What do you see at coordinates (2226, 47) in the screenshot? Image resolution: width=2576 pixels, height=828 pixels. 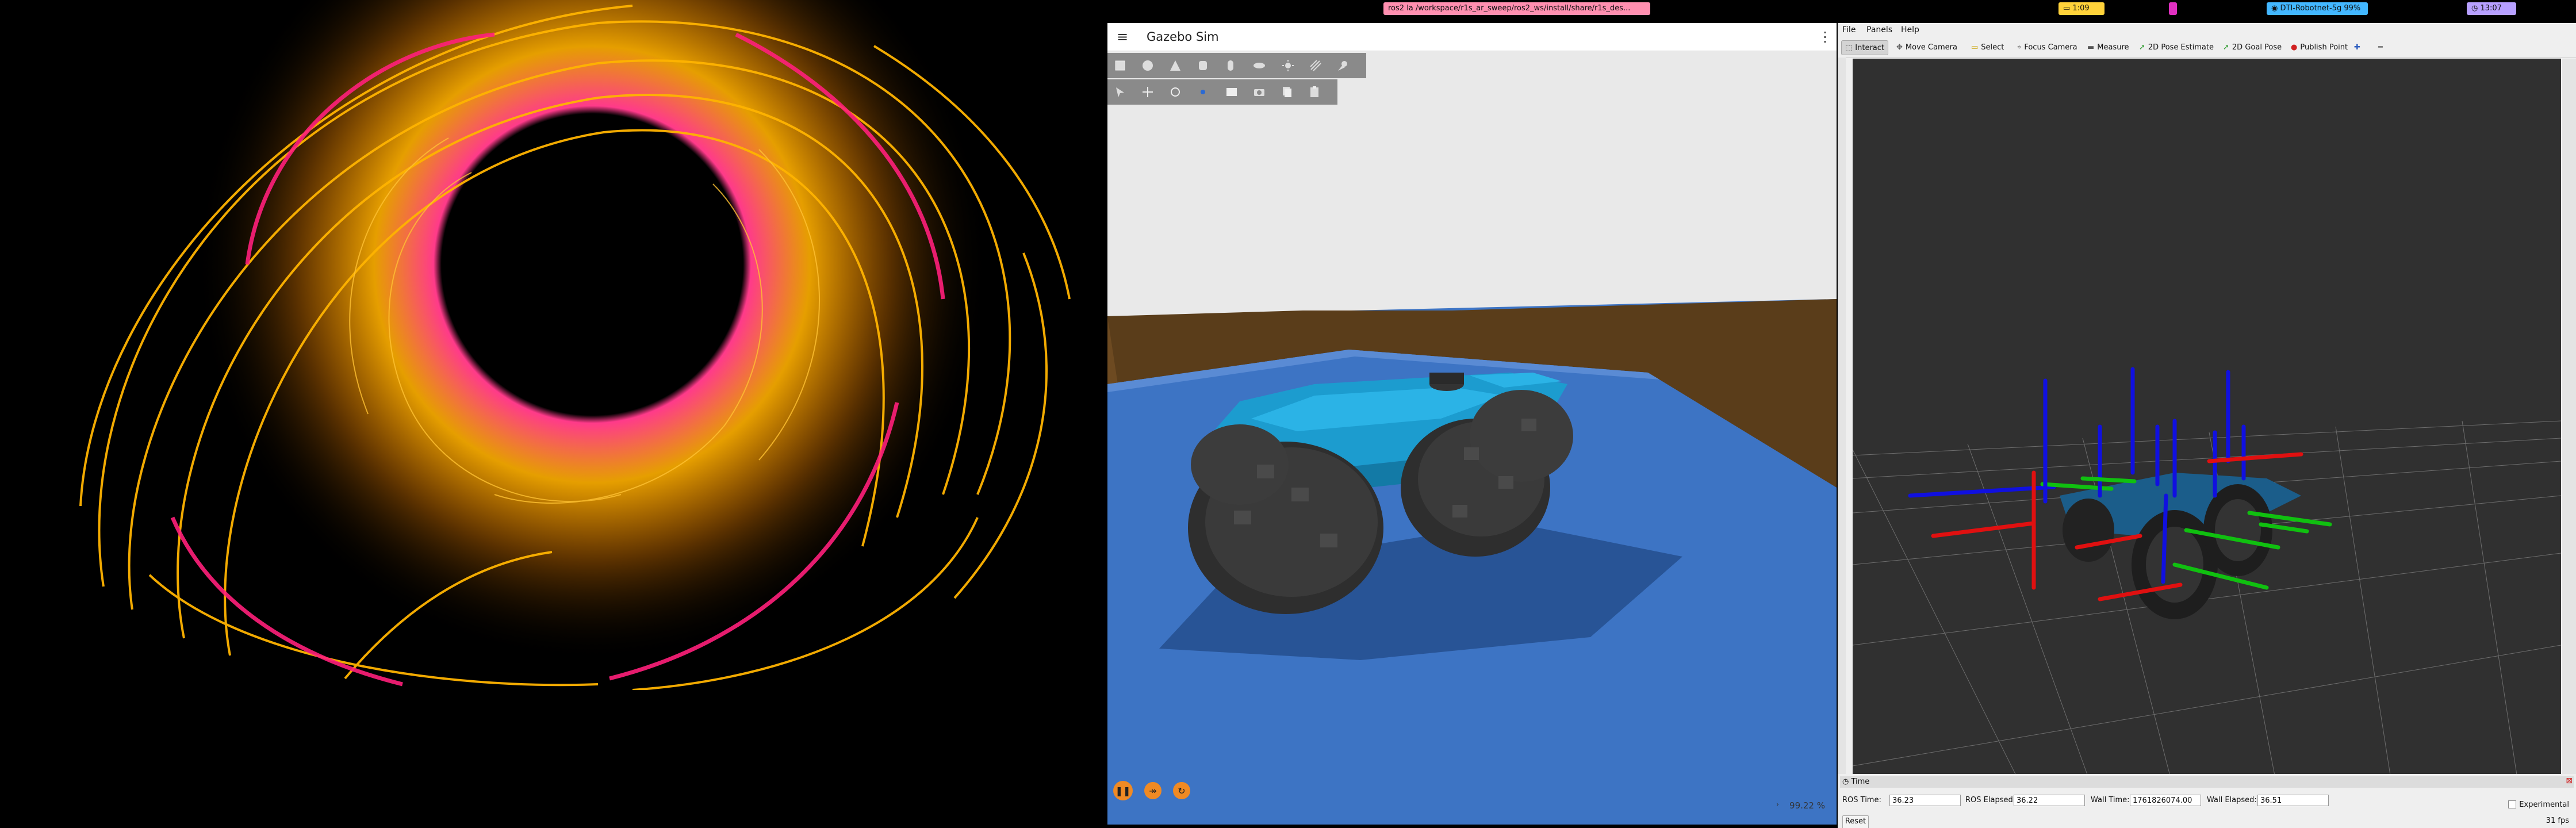 I see `goal-pose-icon: ➚` at bounding box center [2226, 47].